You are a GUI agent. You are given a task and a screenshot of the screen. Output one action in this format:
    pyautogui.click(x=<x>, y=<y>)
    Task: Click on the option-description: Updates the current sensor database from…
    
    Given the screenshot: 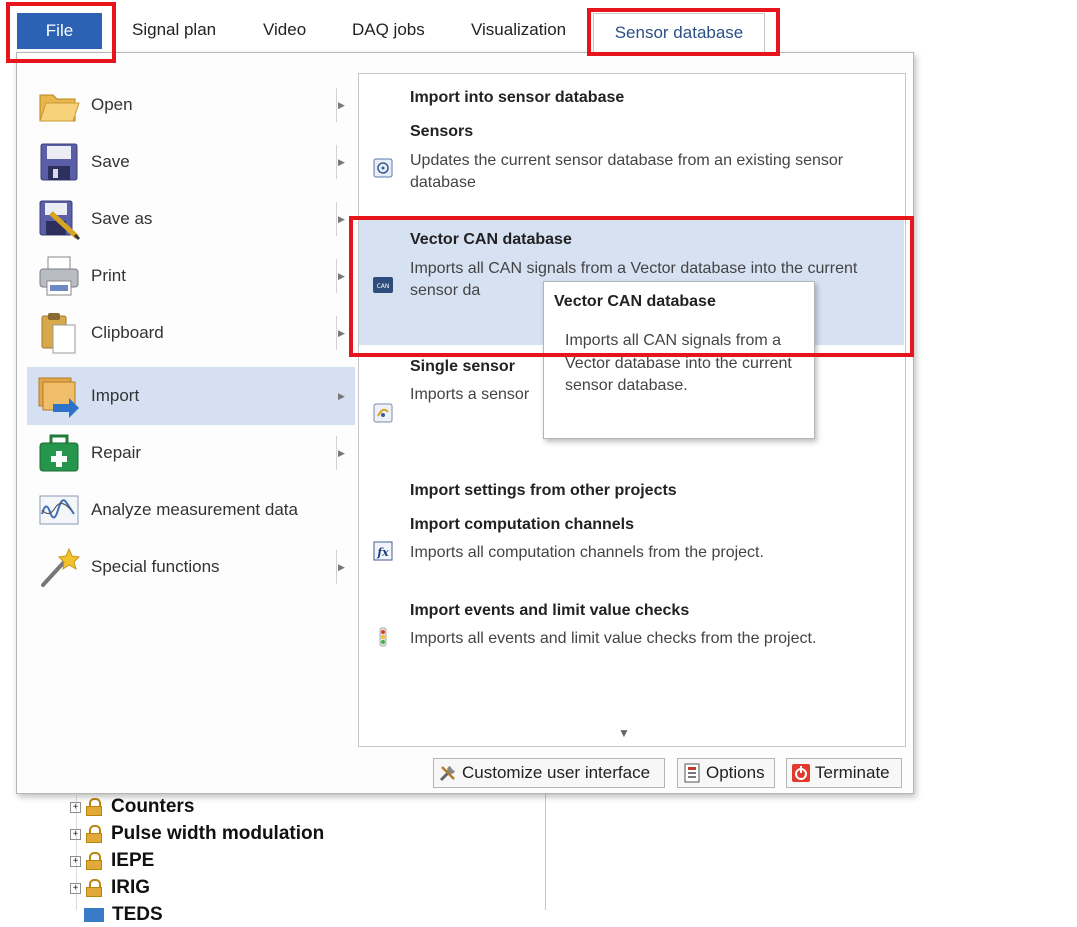 What is the action you would take?
    pyautogui.click(x=627, y=171)
    